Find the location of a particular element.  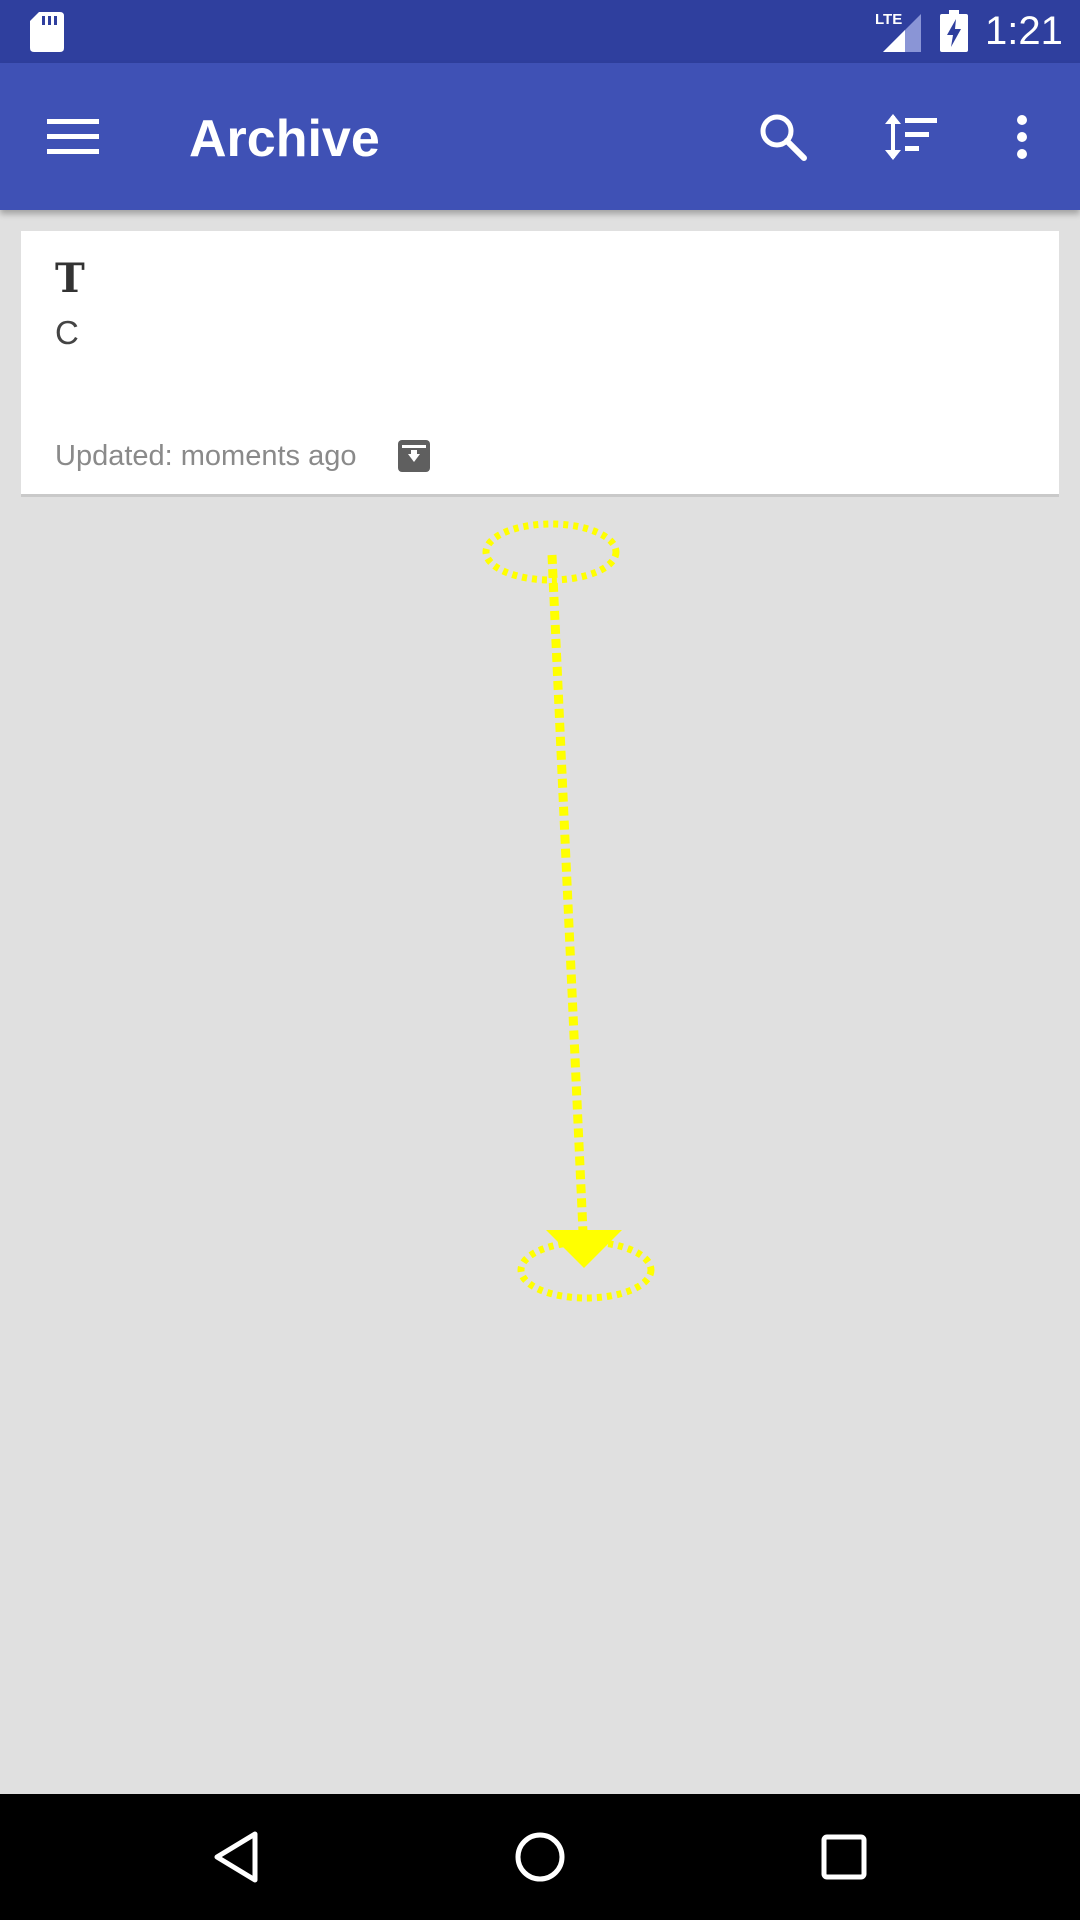

search-button is located at coordinates (783, 136).